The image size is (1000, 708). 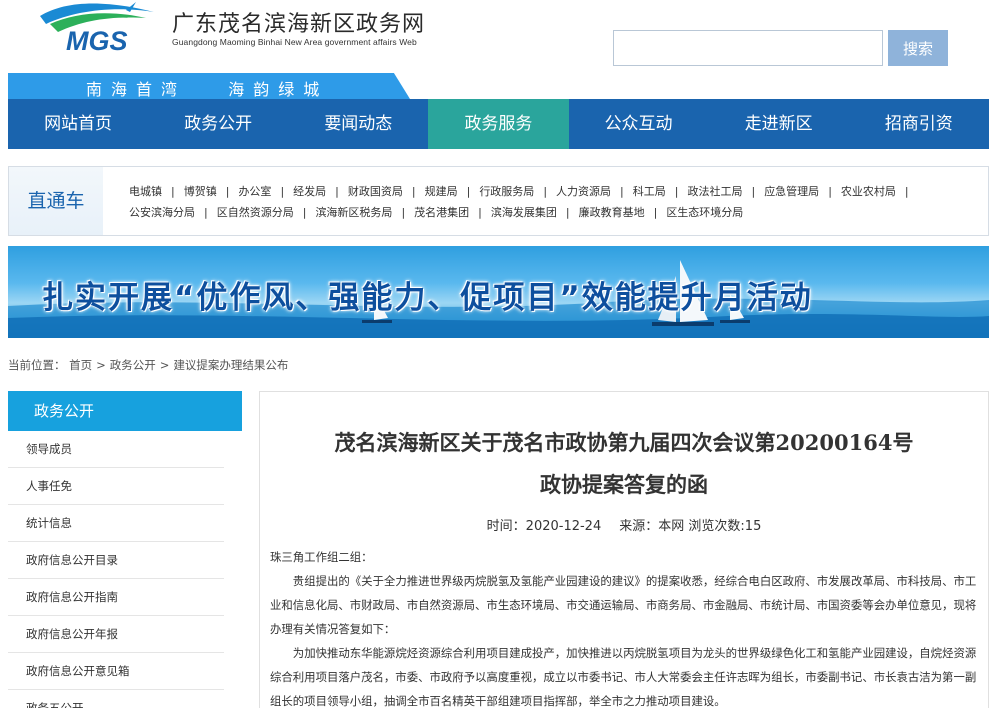 I want to click on article-source: 本网, so click(x=671, y=526).